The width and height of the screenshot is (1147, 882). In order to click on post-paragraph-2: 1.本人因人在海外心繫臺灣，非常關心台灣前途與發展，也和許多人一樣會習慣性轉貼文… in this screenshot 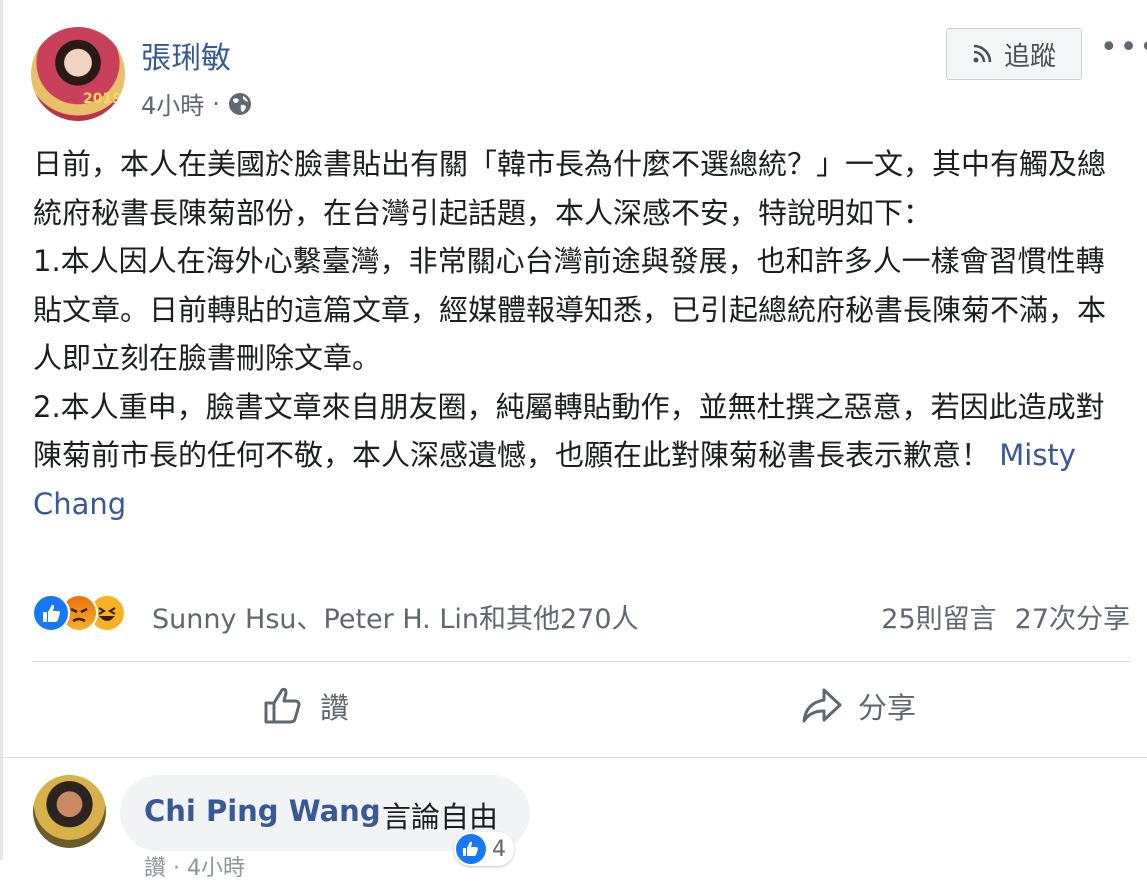, I will do `click(570, 309)`.